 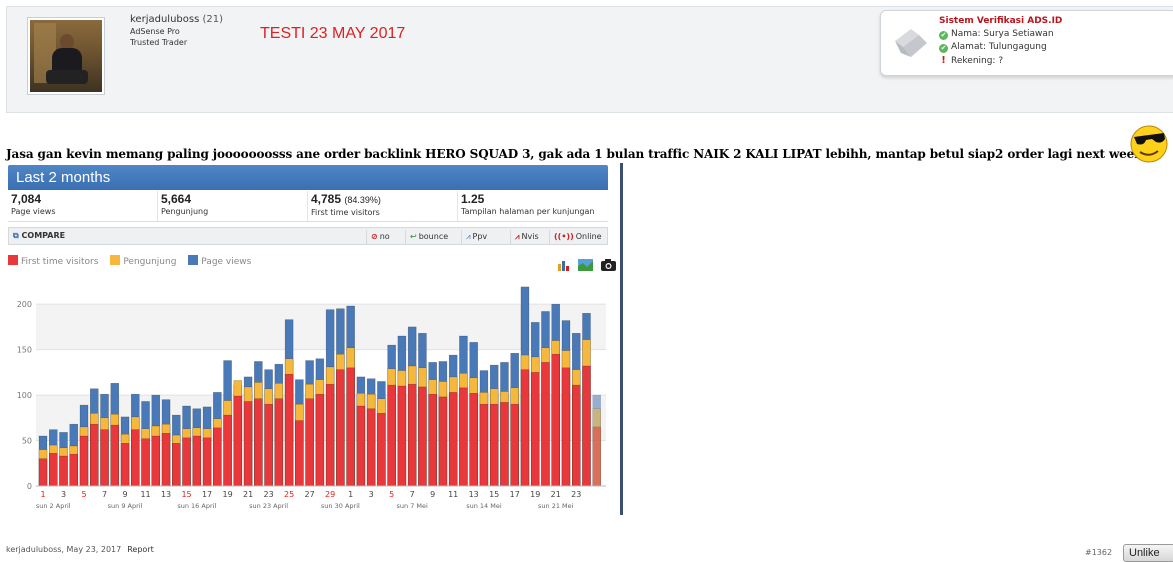 I want to click on legend-page-views: Page views, so click(x=219, y=261).